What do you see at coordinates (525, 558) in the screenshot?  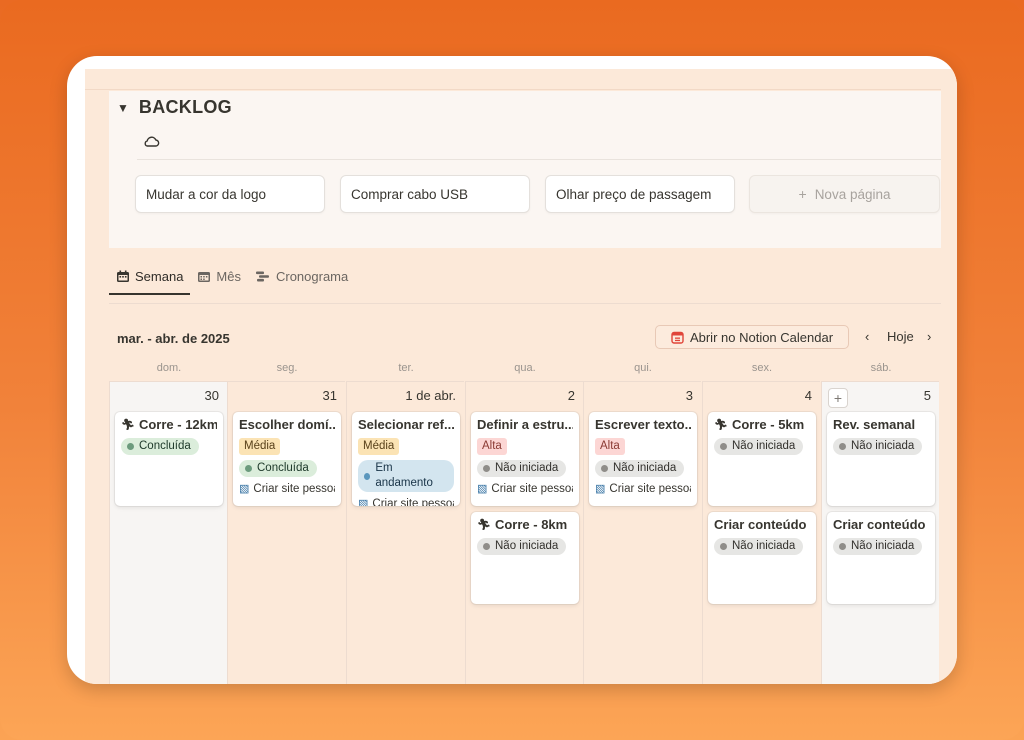 I see `event-card: 🏃︎ Corre - 8km Não iniciada` at bounding box center [525, 558].